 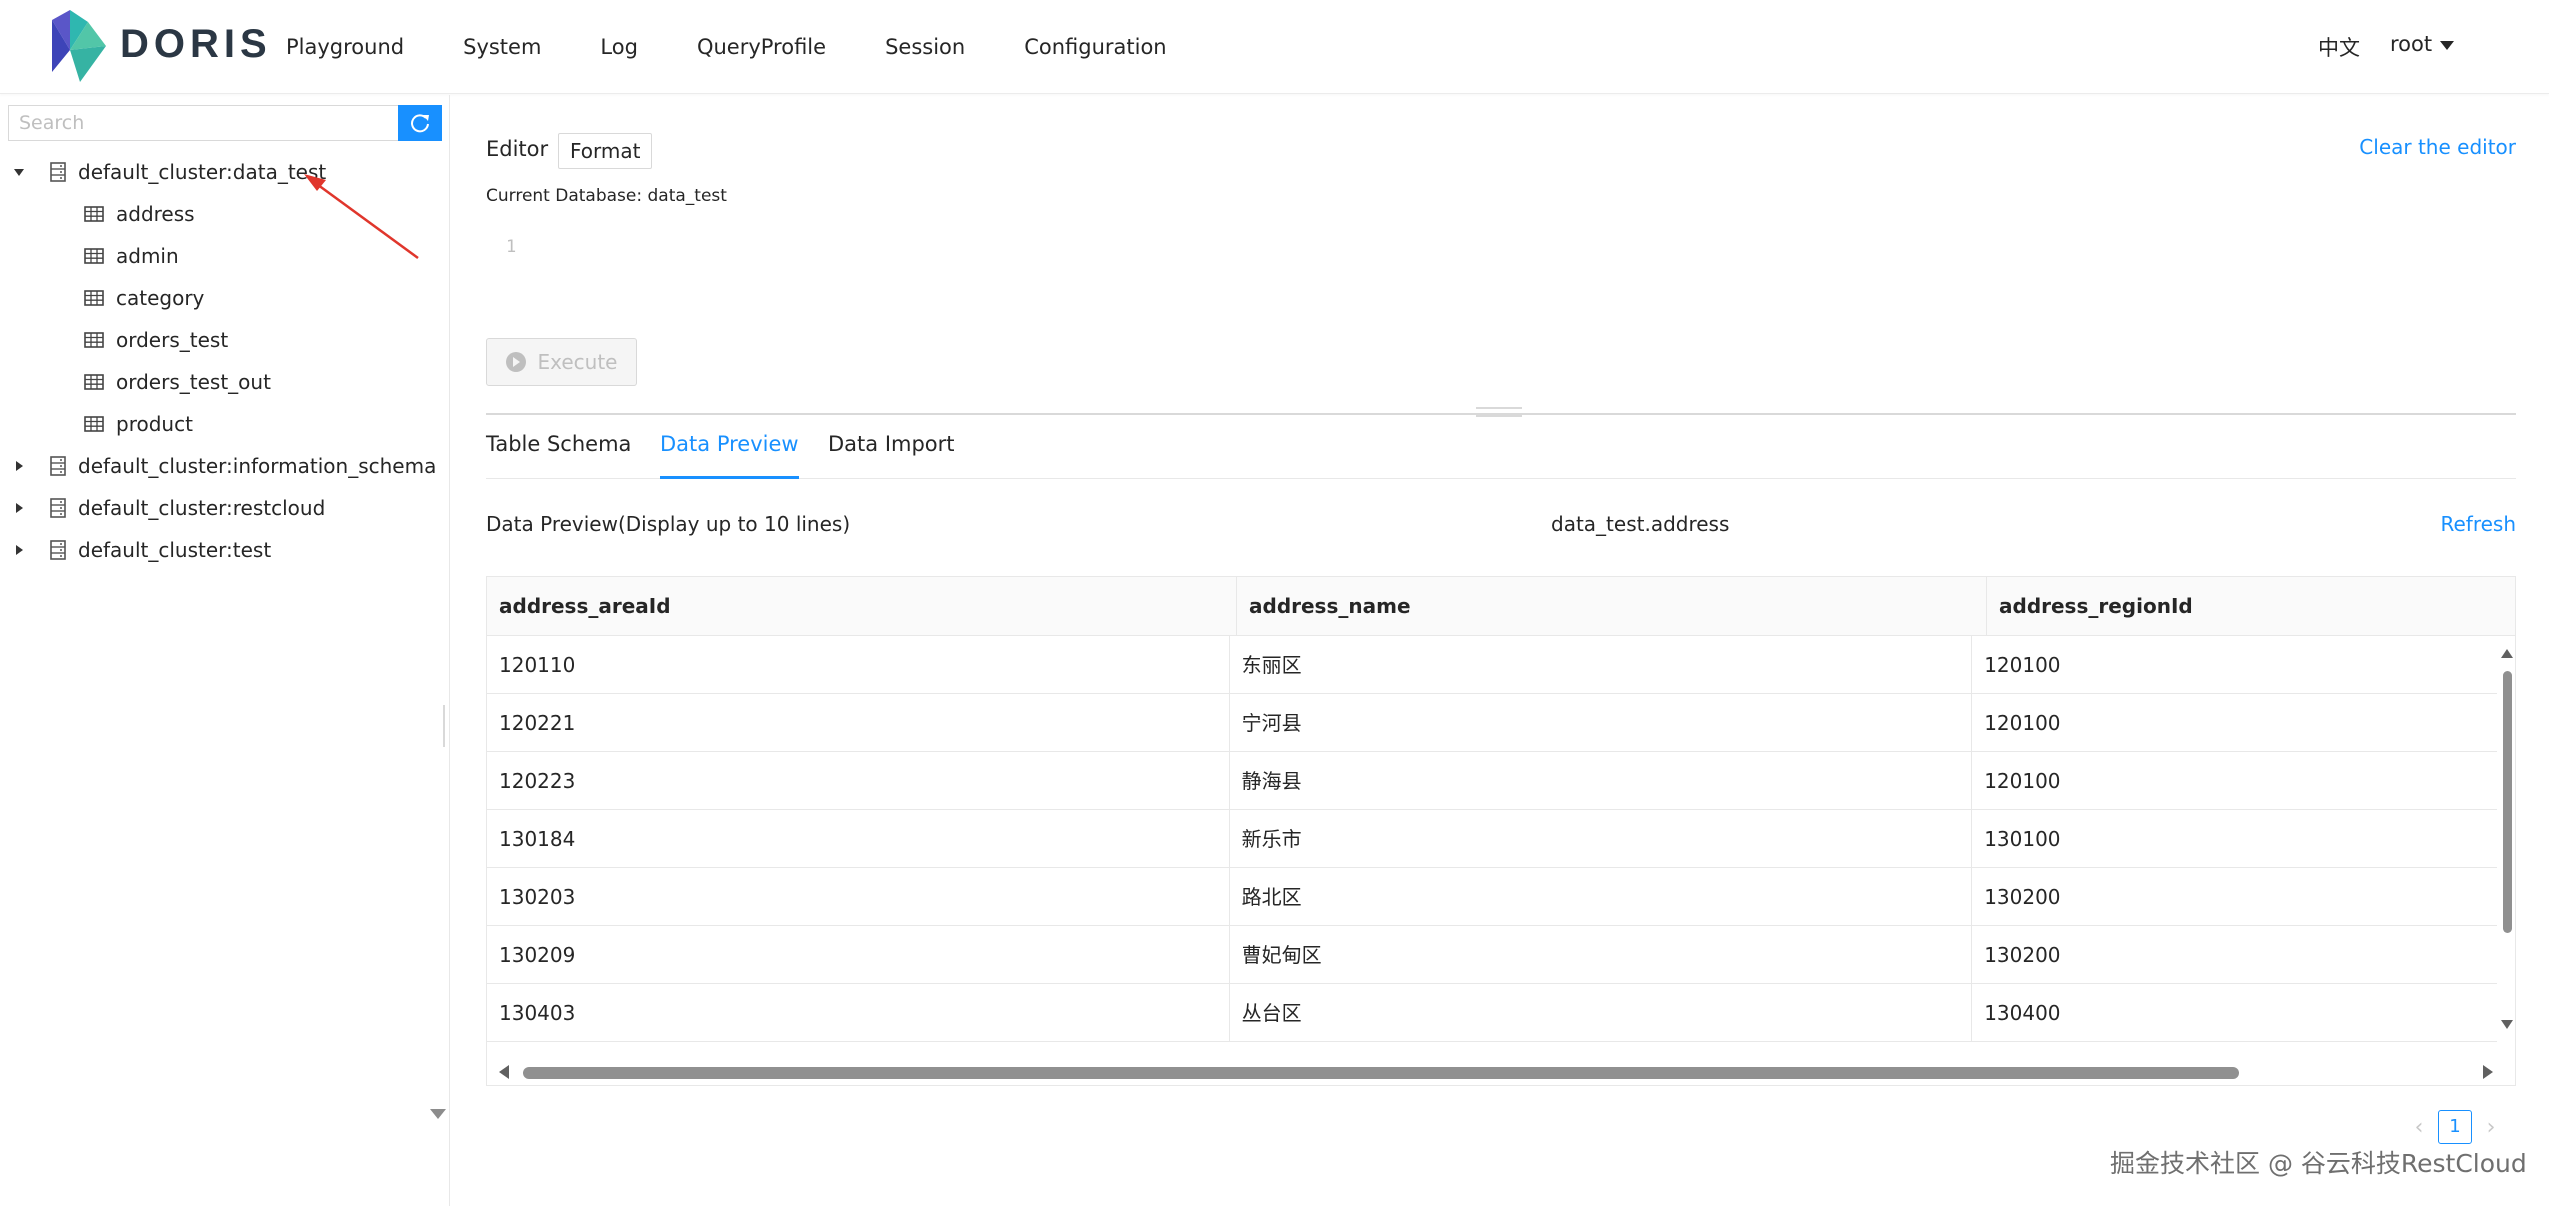 I want to click on tree-table-address: address, so click(x=225, y=214).